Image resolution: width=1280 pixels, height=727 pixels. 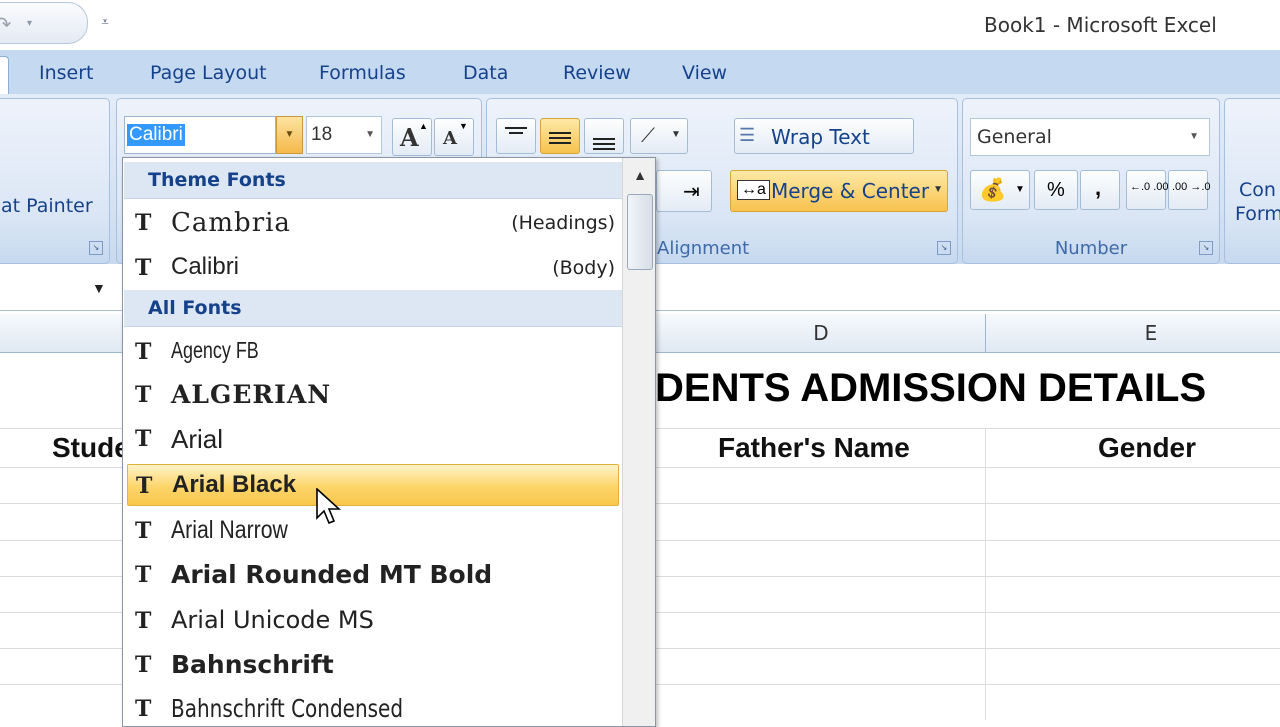 What do you see at coordinates (1206, 248) in the screenshot?
I see `number-launcher-icon: ↘` at bounding box center [1206, 248].